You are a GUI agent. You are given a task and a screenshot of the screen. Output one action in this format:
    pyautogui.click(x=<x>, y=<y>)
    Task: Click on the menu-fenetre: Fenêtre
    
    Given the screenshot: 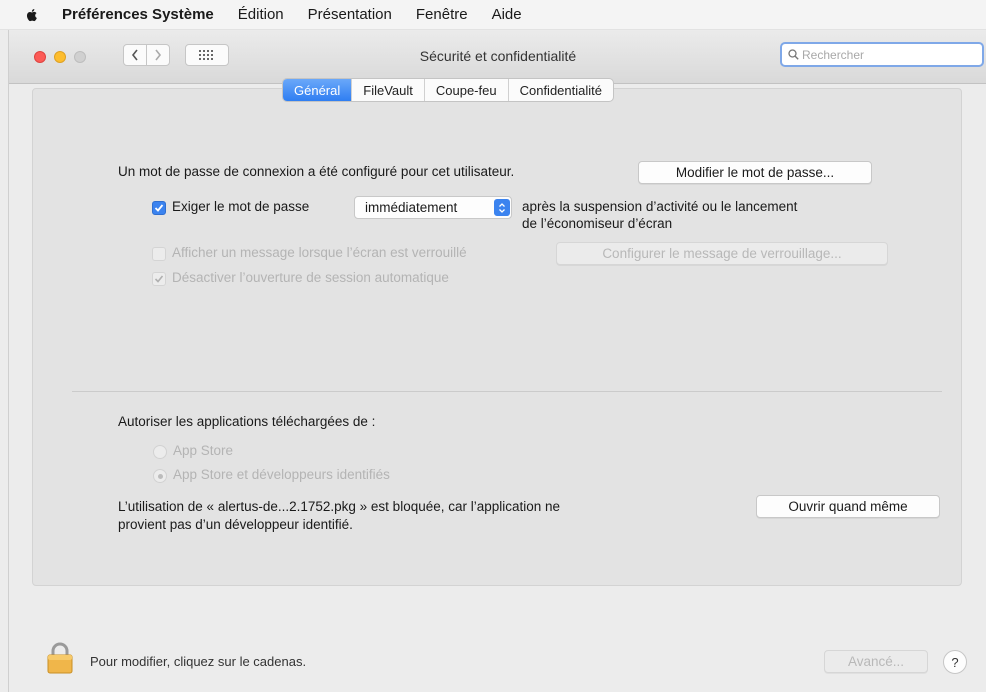 What is the action you would take?
    pyautogui.click(x=442, y=14)
    